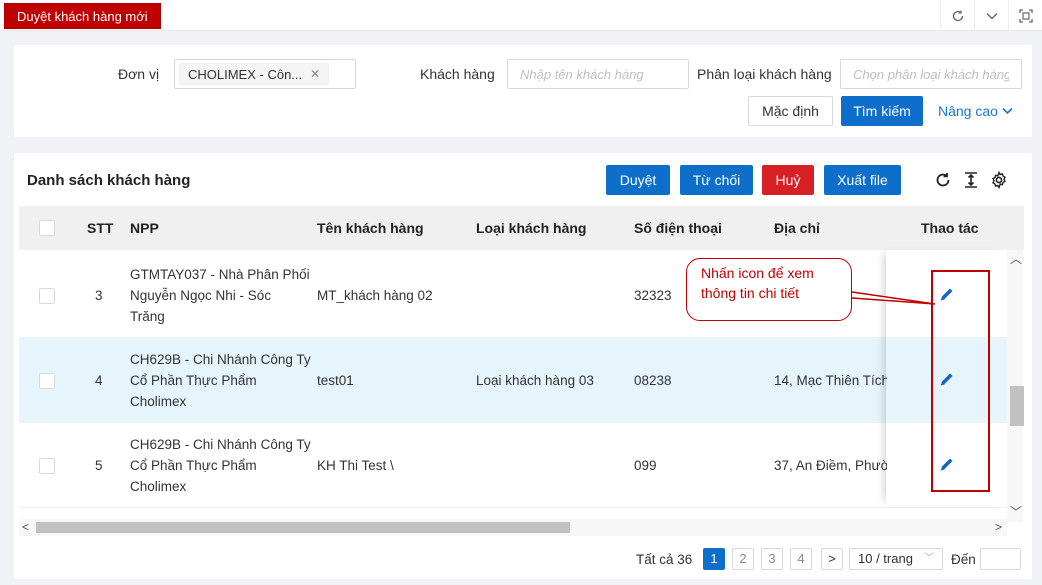 The width and height of the screenshot is (1042, 585). What do you see at coordinates (535, 380) in the screenshot?
I see `row-loai-kh: Loại khách hàng 03` at bounding box center [535, 380].